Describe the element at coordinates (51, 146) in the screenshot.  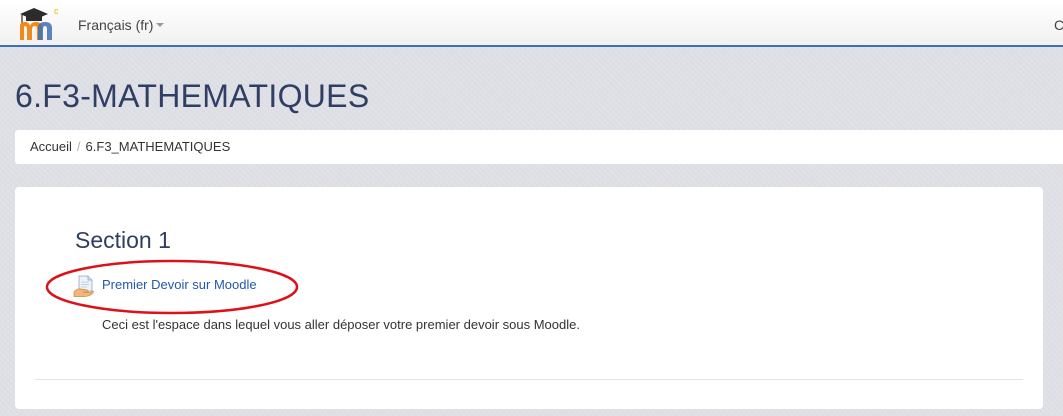
I see `breadcrumb-home-link: Accueil` at that location.